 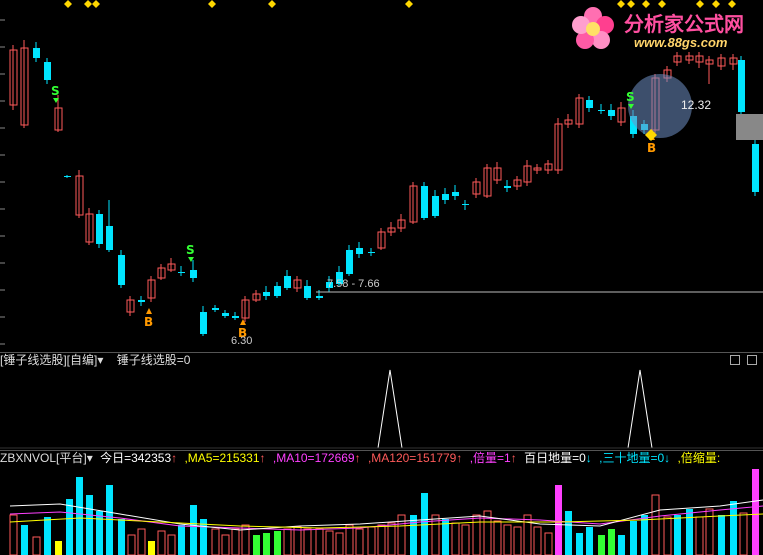 I want to click on ma10-arrow-icon: ↑, so click(x=357, y=458).